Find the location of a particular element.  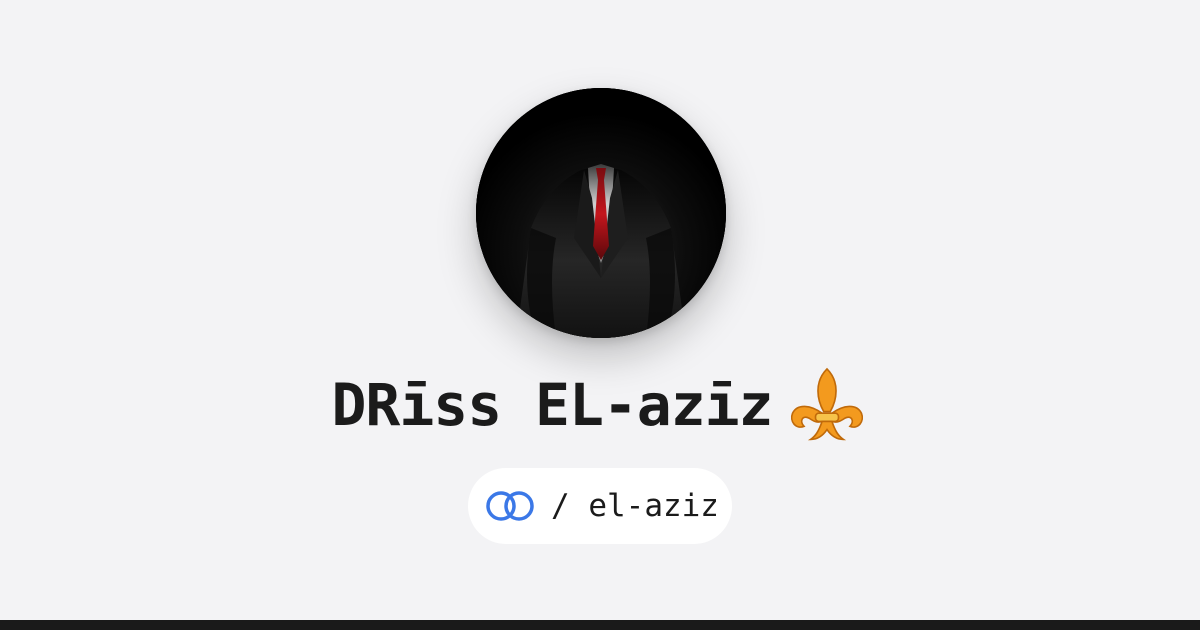

linked-rings-icon is located at coordinates (510, 506).